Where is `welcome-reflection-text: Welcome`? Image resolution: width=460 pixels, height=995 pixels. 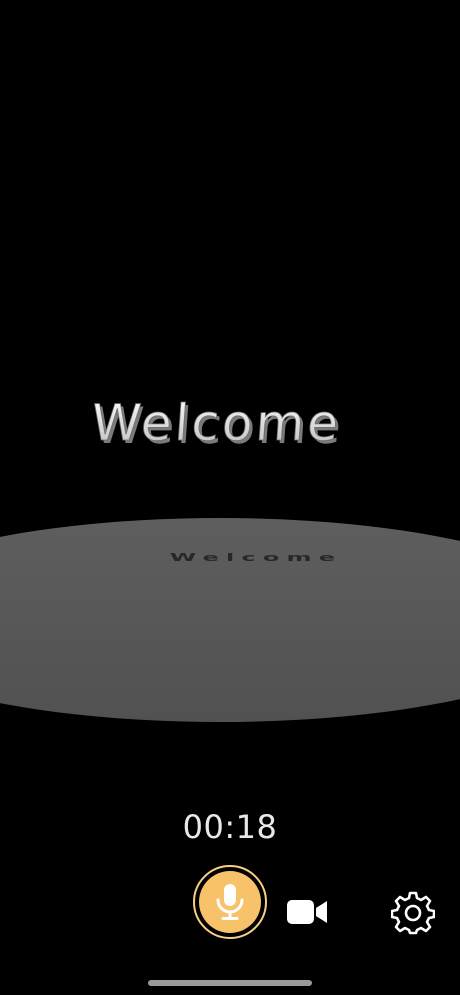
welcome-reflection-text: Welcome is located at coordinates (256, 558).